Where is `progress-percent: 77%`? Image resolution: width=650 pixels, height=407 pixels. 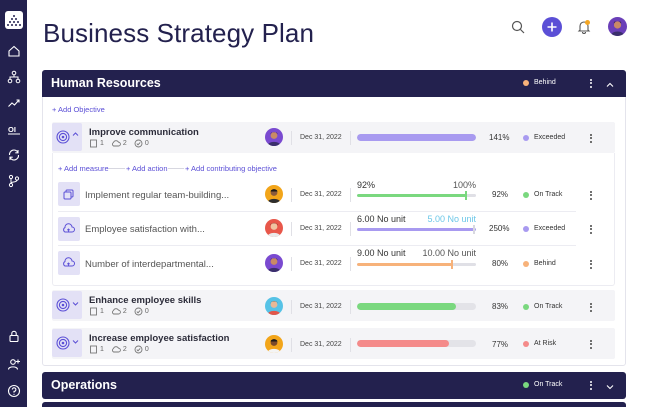
progress-percent: 77% is located at coordinates (500, 344).